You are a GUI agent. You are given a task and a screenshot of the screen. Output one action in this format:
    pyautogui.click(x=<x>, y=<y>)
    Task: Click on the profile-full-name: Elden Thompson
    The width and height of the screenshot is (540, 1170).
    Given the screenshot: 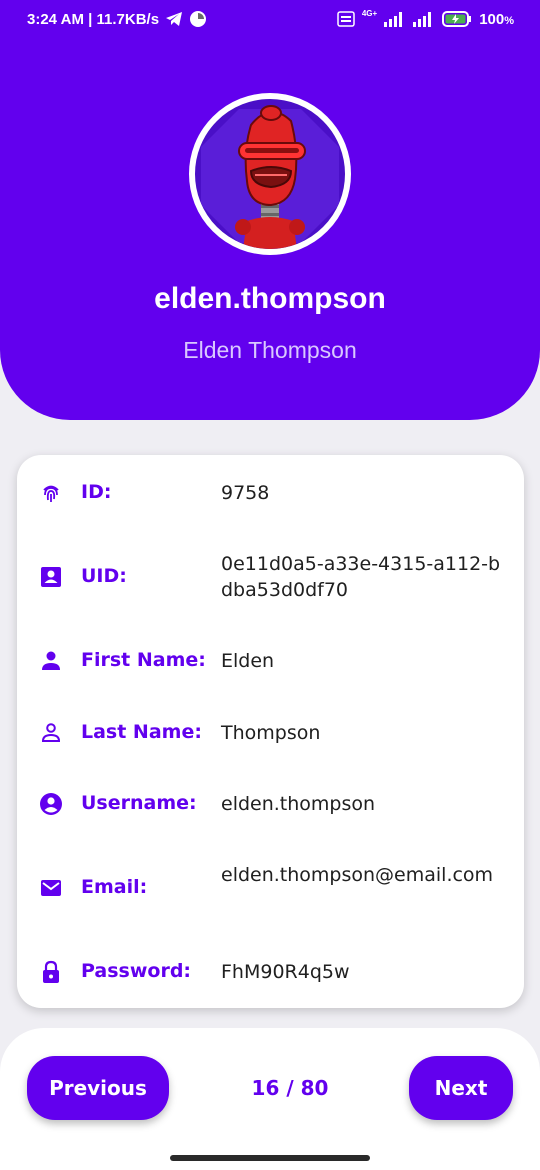 What is the action you would take?
    pyautogui.click(x=270, y=350)
    